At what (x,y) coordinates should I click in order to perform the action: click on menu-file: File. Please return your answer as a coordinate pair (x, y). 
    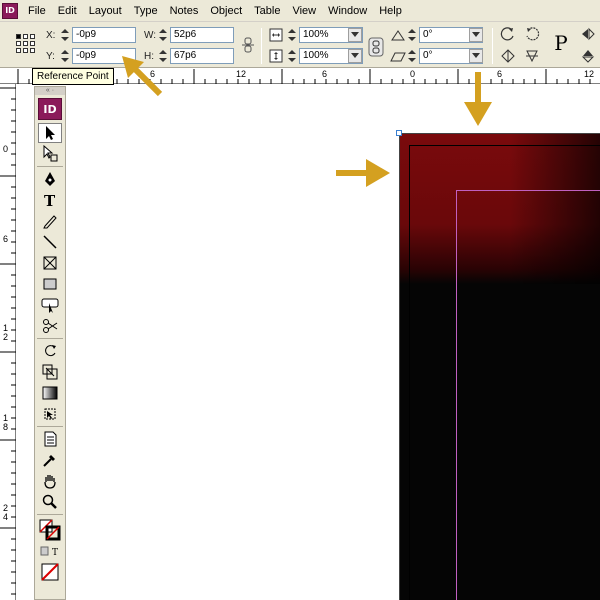
    Looking at the image, I should click on (37, 11).